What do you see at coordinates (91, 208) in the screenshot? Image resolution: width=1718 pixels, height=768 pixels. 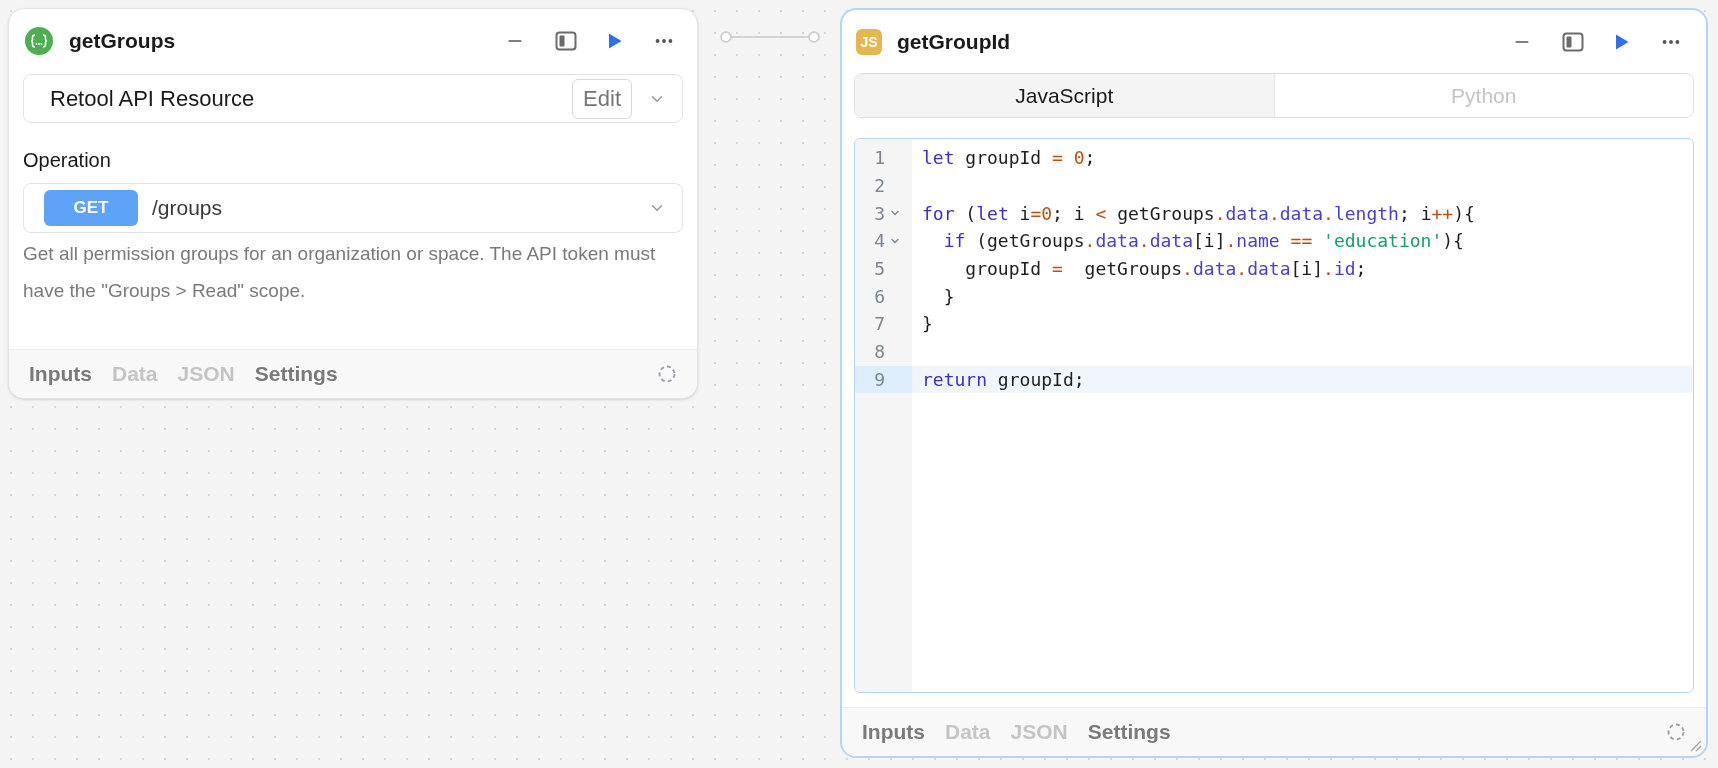 I see `method-badge: GET` at bounding box center [91, 208].